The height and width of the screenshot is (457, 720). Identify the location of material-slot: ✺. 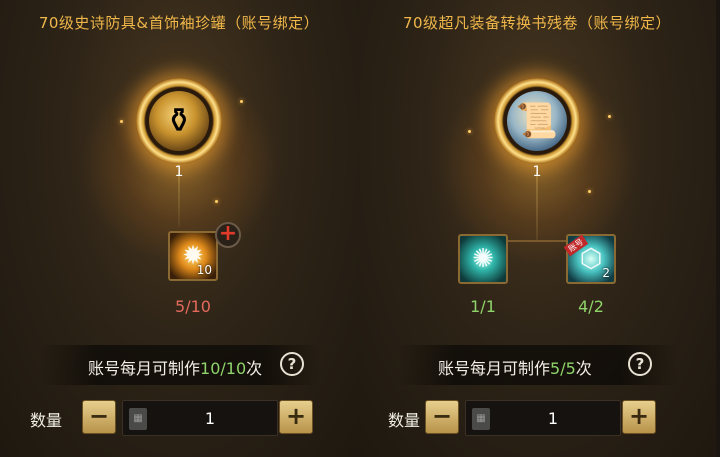
(483, 259).